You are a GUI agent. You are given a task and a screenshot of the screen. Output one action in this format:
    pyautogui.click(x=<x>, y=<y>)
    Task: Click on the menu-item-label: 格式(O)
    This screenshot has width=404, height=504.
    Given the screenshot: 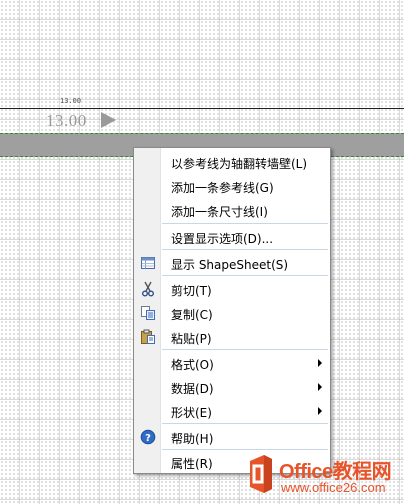 What is the action you would take?
    pyautogui.click(x=192, y=365)
    